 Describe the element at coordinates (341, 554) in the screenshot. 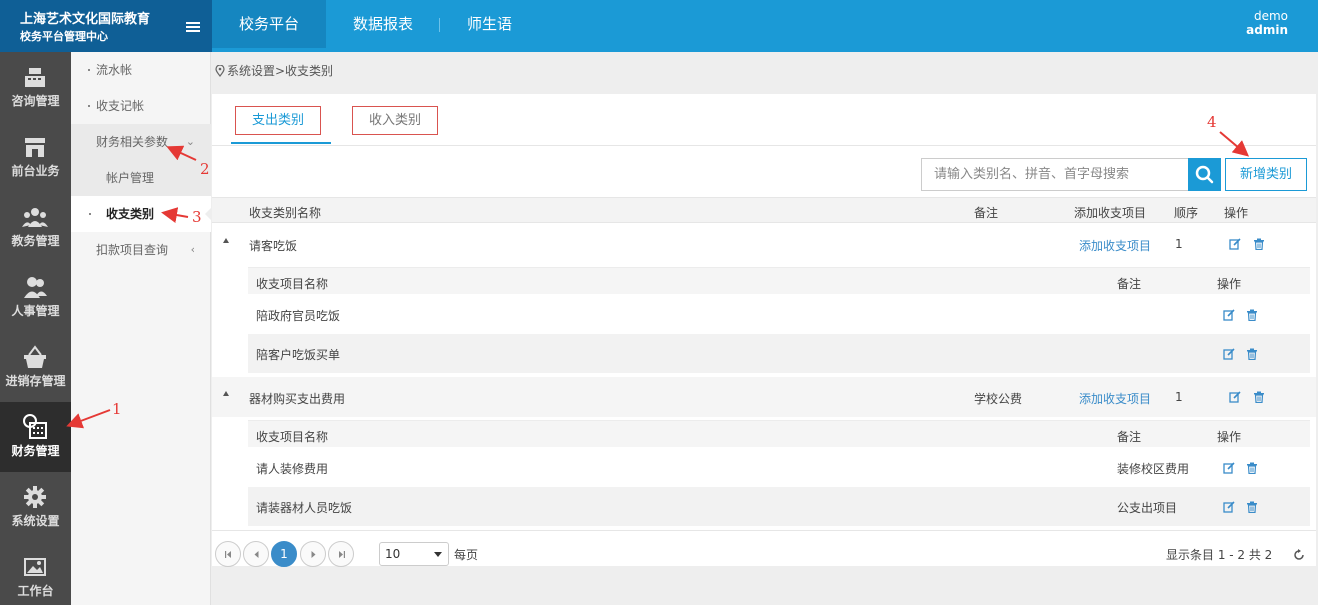

I see `last-page-button` at that location.